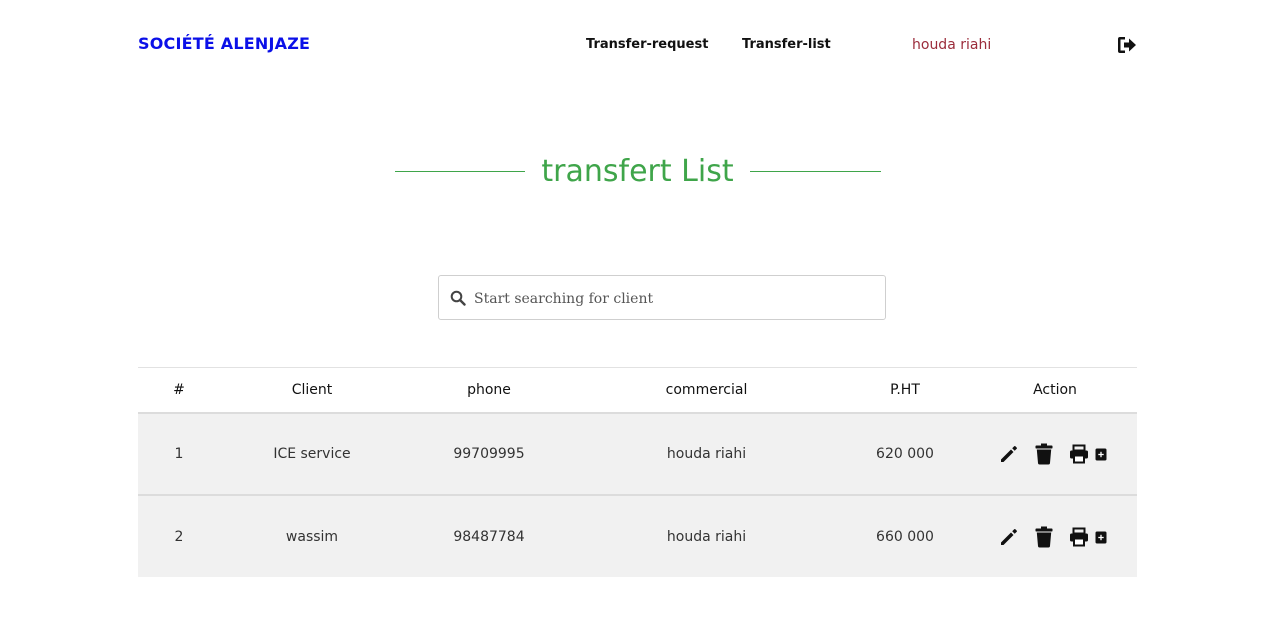 The width and height of the screenshot is (1280, 641). I want to click on row-pht: 620 000, so click(905, 454).